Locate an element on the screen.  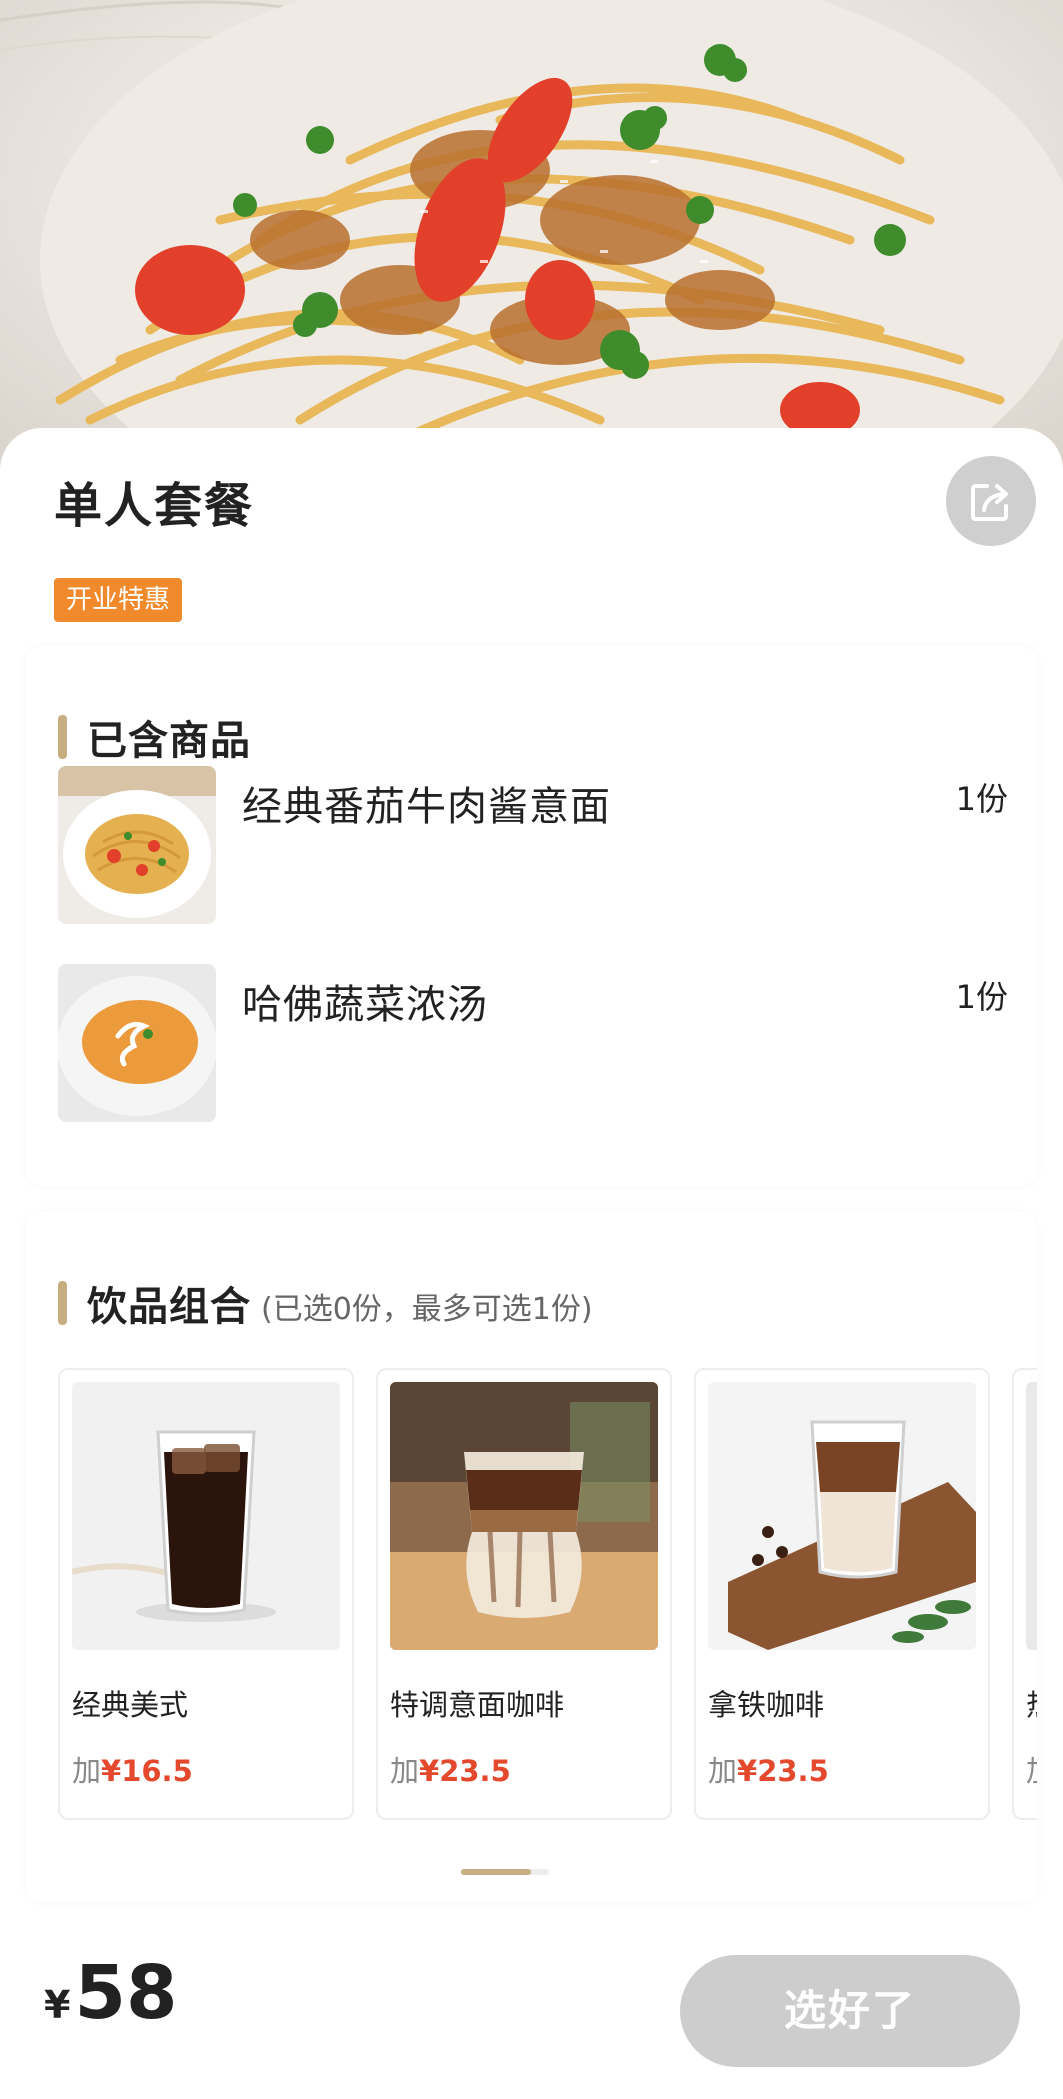
included-section-header: 已含商品 is located at coordinates (154, 737).